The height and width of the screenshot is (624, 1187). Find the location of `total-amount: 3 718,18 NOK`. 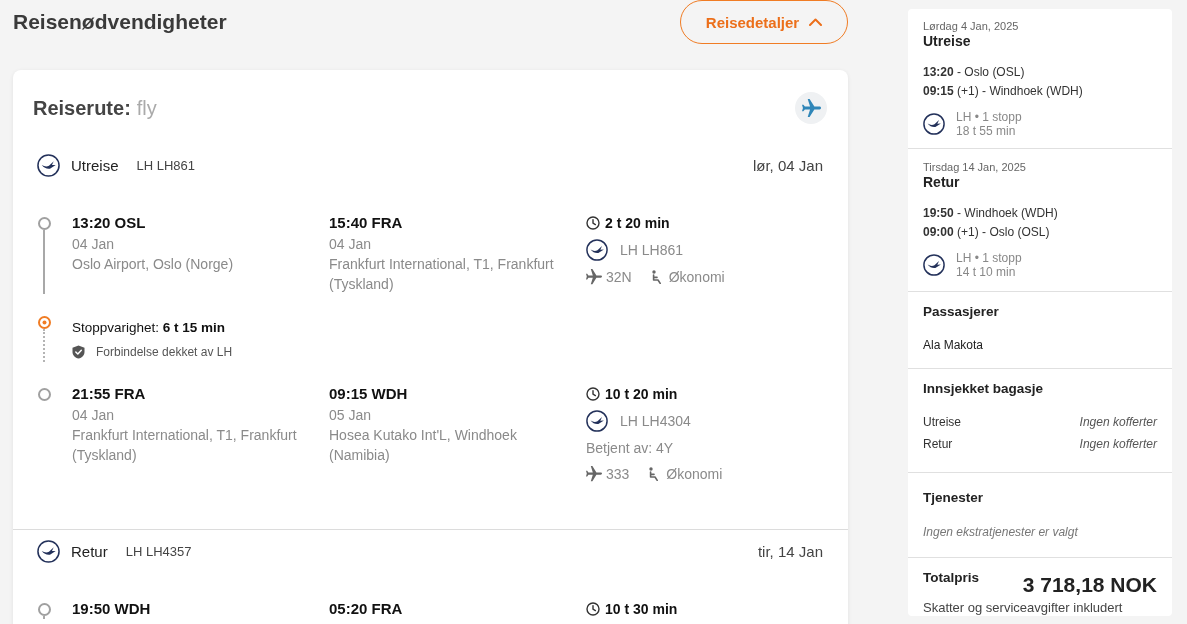

total-amount: 3 718,18 NOK is located at coordinates (1089, 585).